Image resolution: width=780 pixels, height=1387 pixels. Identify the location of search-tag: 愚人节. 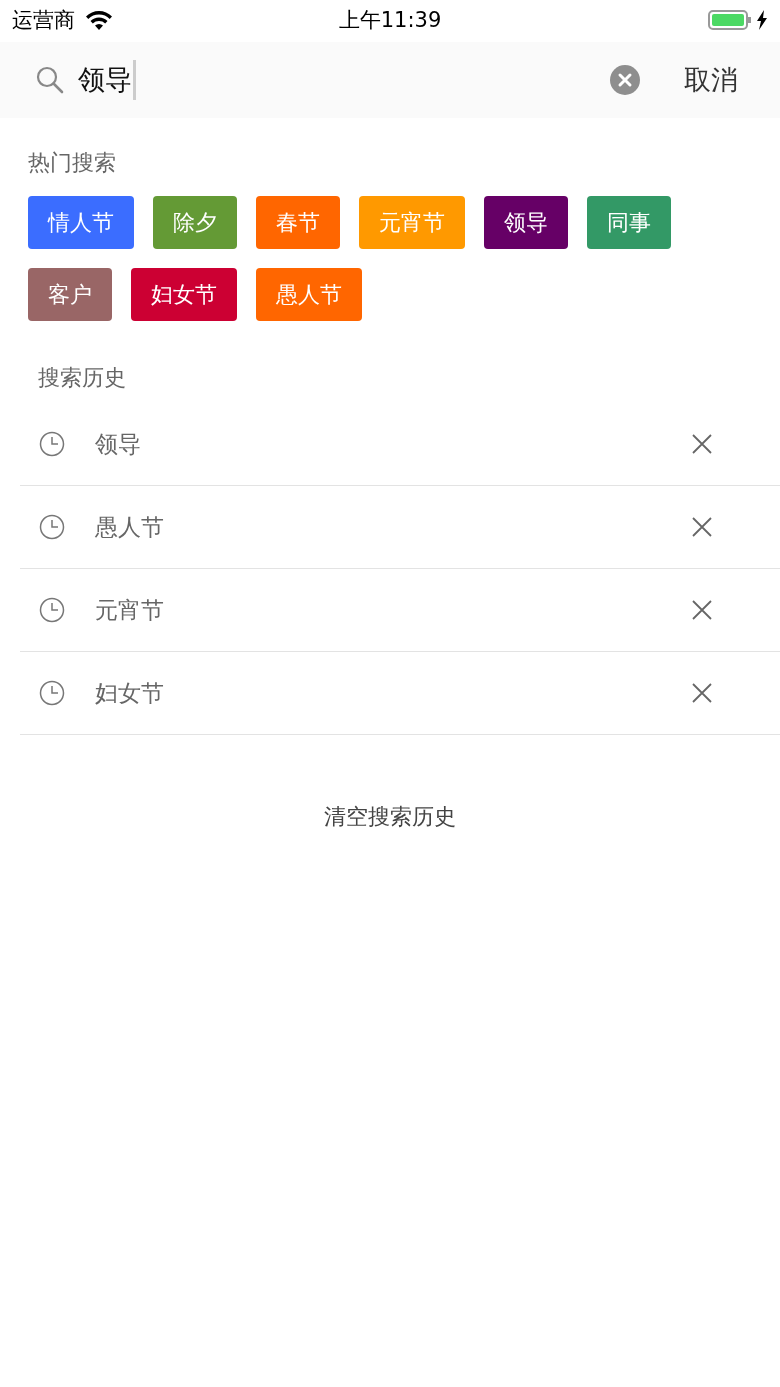
(309, 294).